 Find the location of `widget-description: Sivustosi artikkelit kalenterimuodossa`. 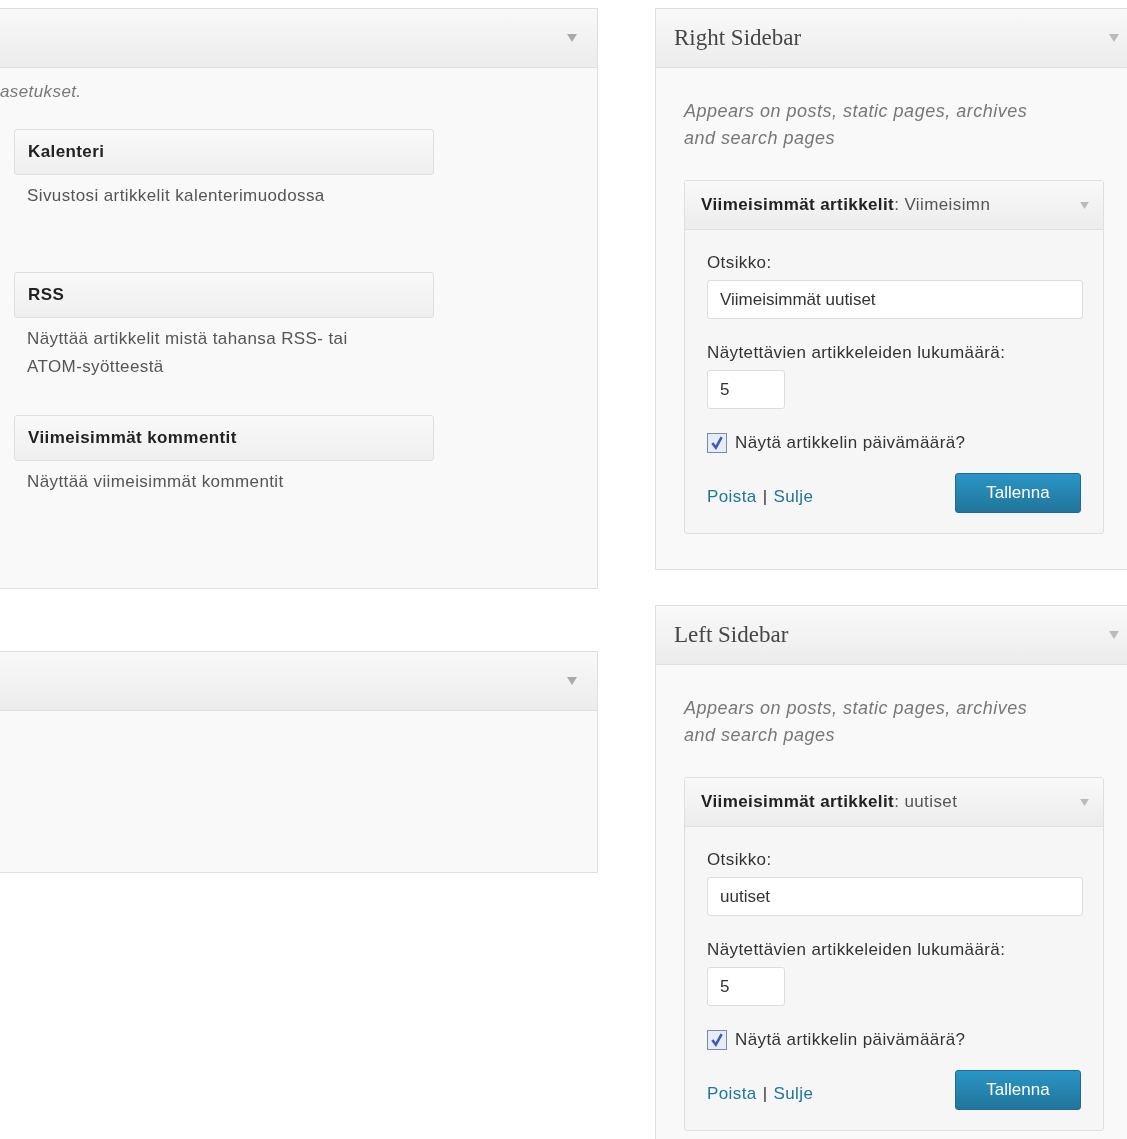

widget-description: Sivustosi artikkelit kalenterimuodossa is located at coordinates (176, 196).